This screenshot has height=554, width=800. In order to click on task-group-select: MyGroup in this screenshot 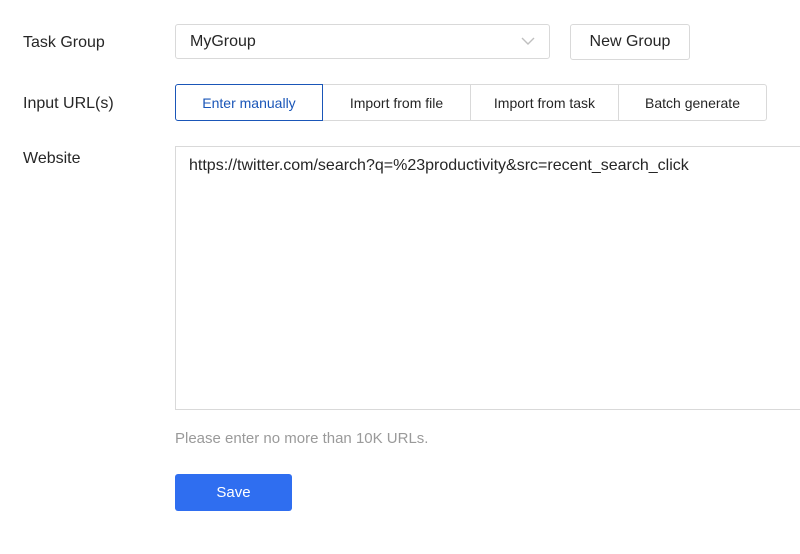, I will do `click(362, 41)`.